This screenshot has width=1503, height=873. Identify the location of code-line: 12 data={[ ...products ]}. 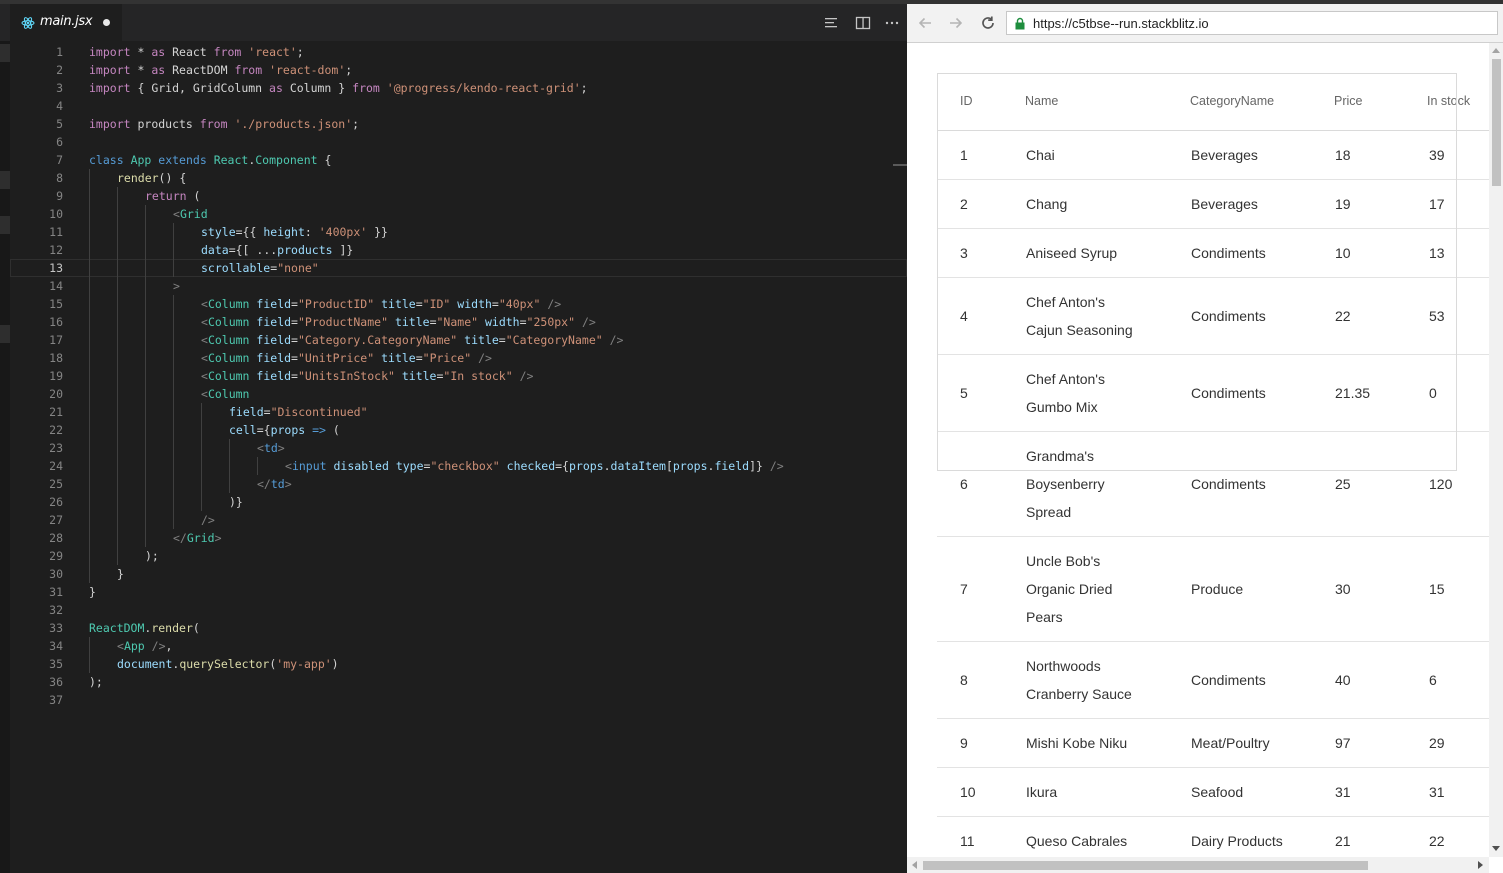
(458, 250).